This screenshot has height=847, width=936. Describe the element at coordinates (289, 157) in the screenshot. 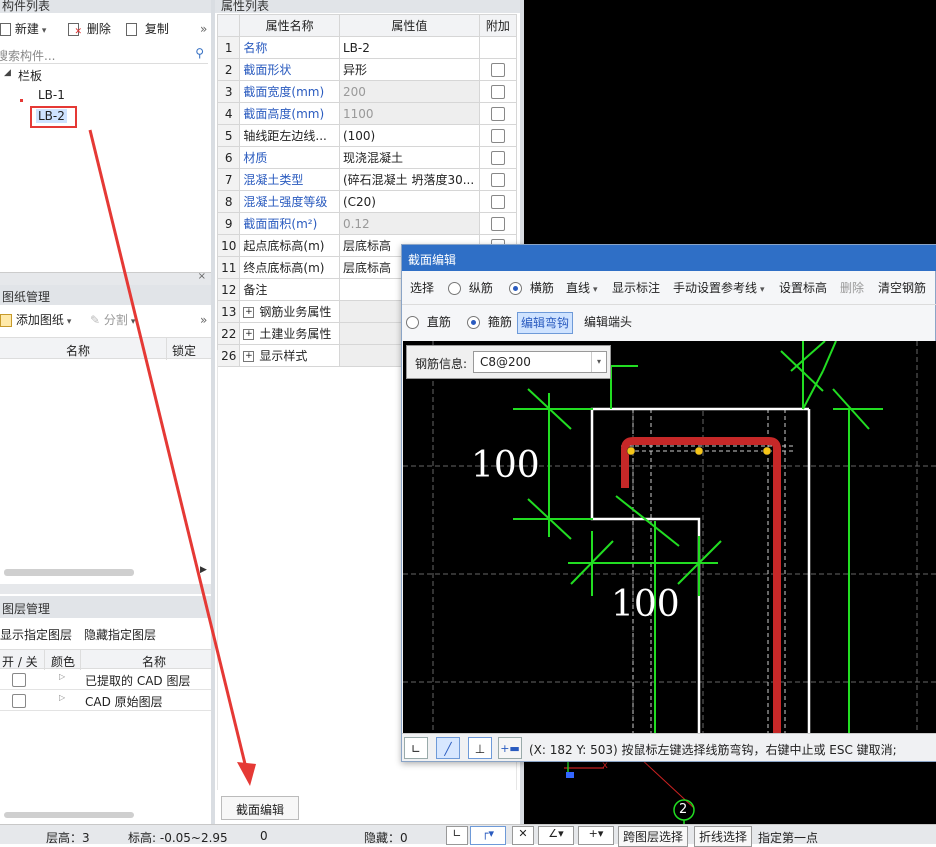

I see `property-name: 材质` at that location.